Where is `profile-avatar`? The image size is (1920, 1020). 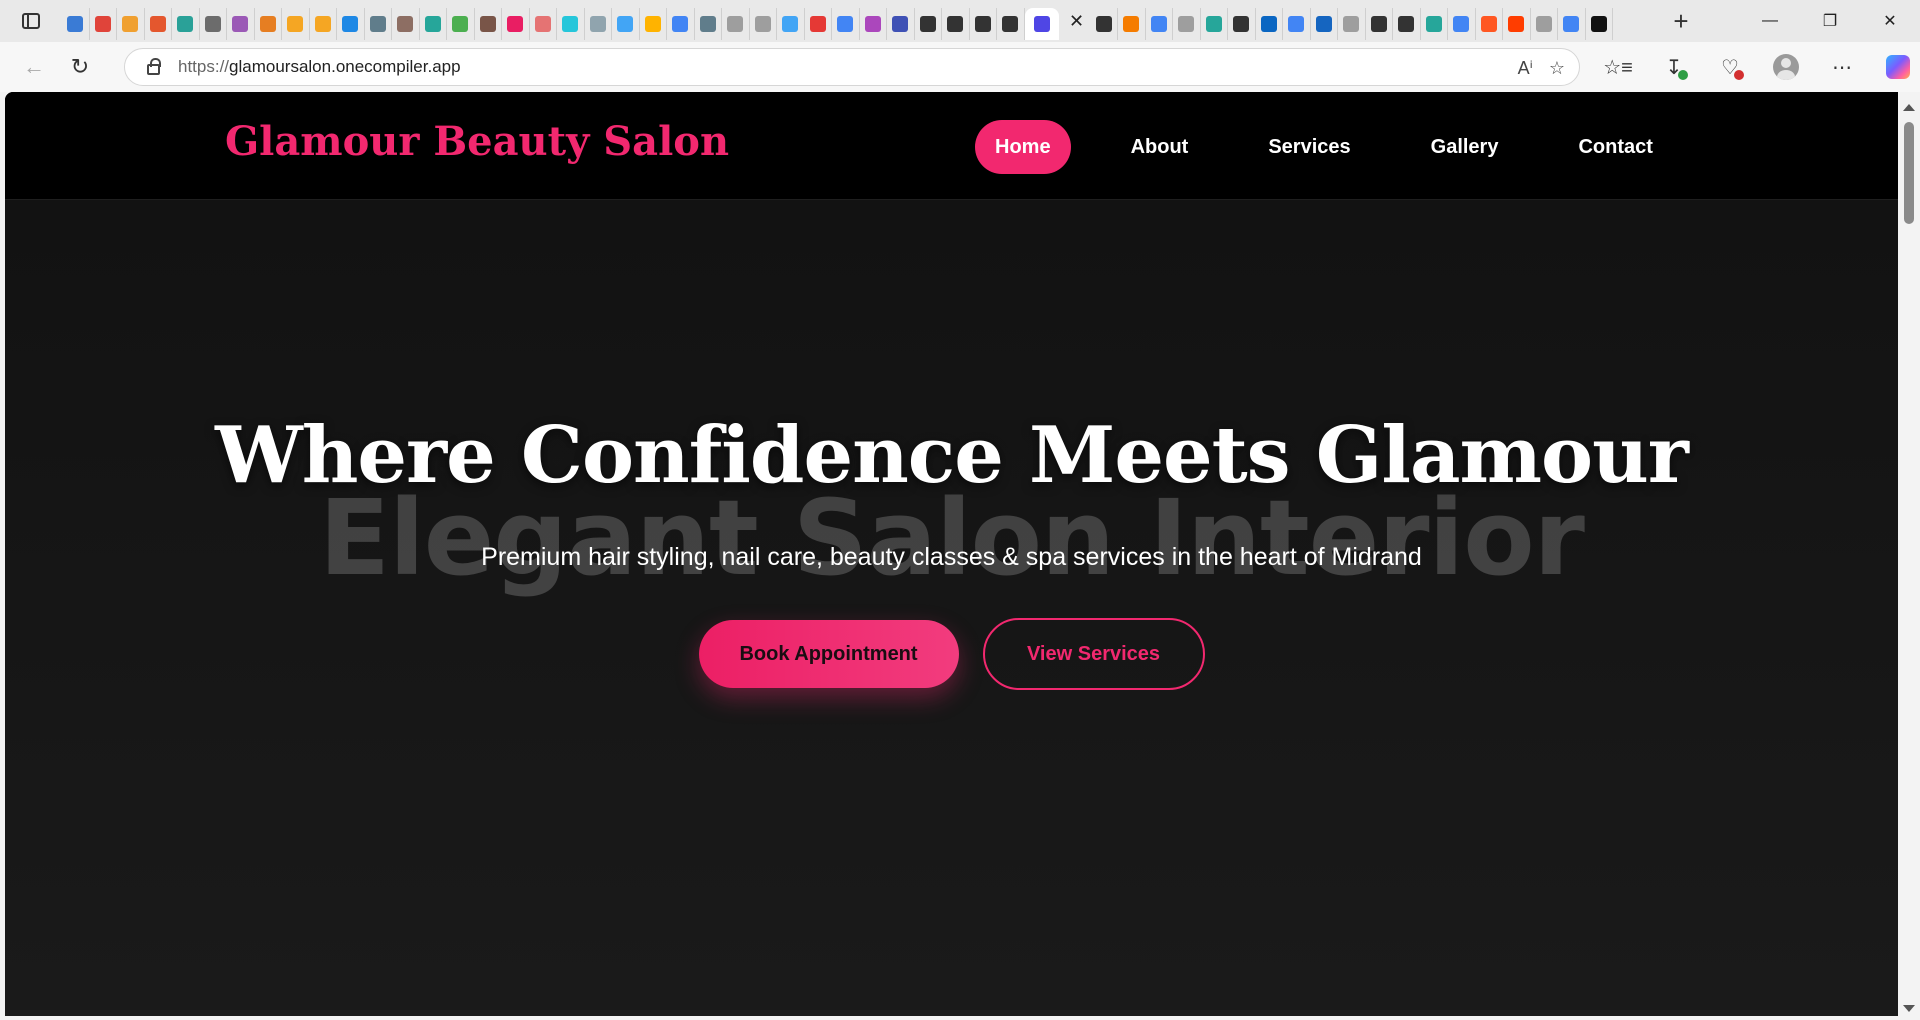
profile-avatar is located at coordinates (1786, 67).